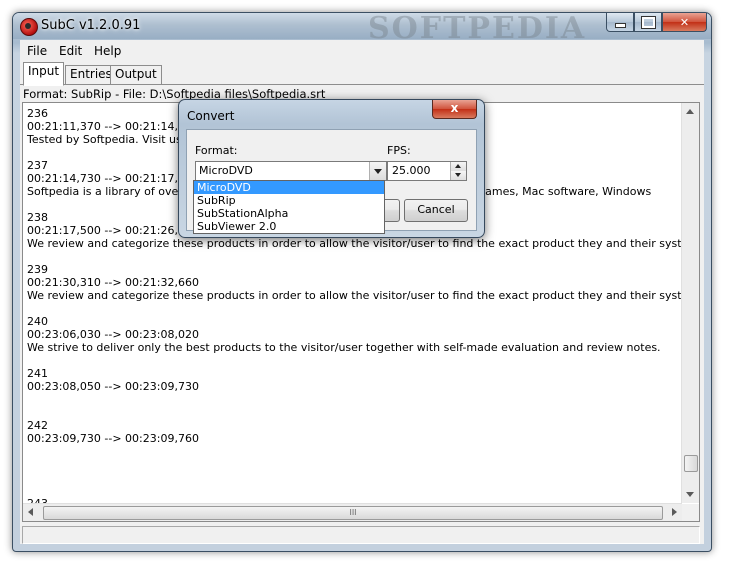 Image resolution: width=732 pixels, height=572 pixels. I want to click on menu-edit: Edit, so click(70, 51).